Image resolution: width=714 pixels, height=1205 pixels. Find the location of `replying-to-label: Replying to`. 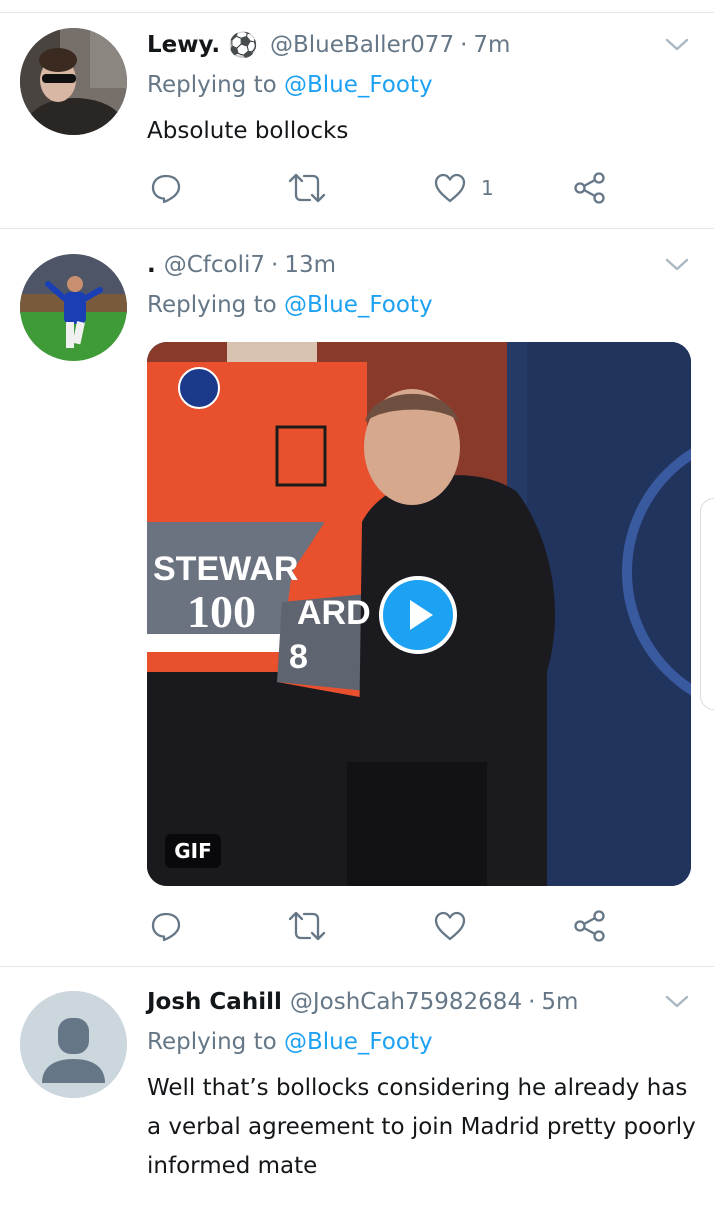

replying-to-label: Replying to is located at coordinates (212, 1042).